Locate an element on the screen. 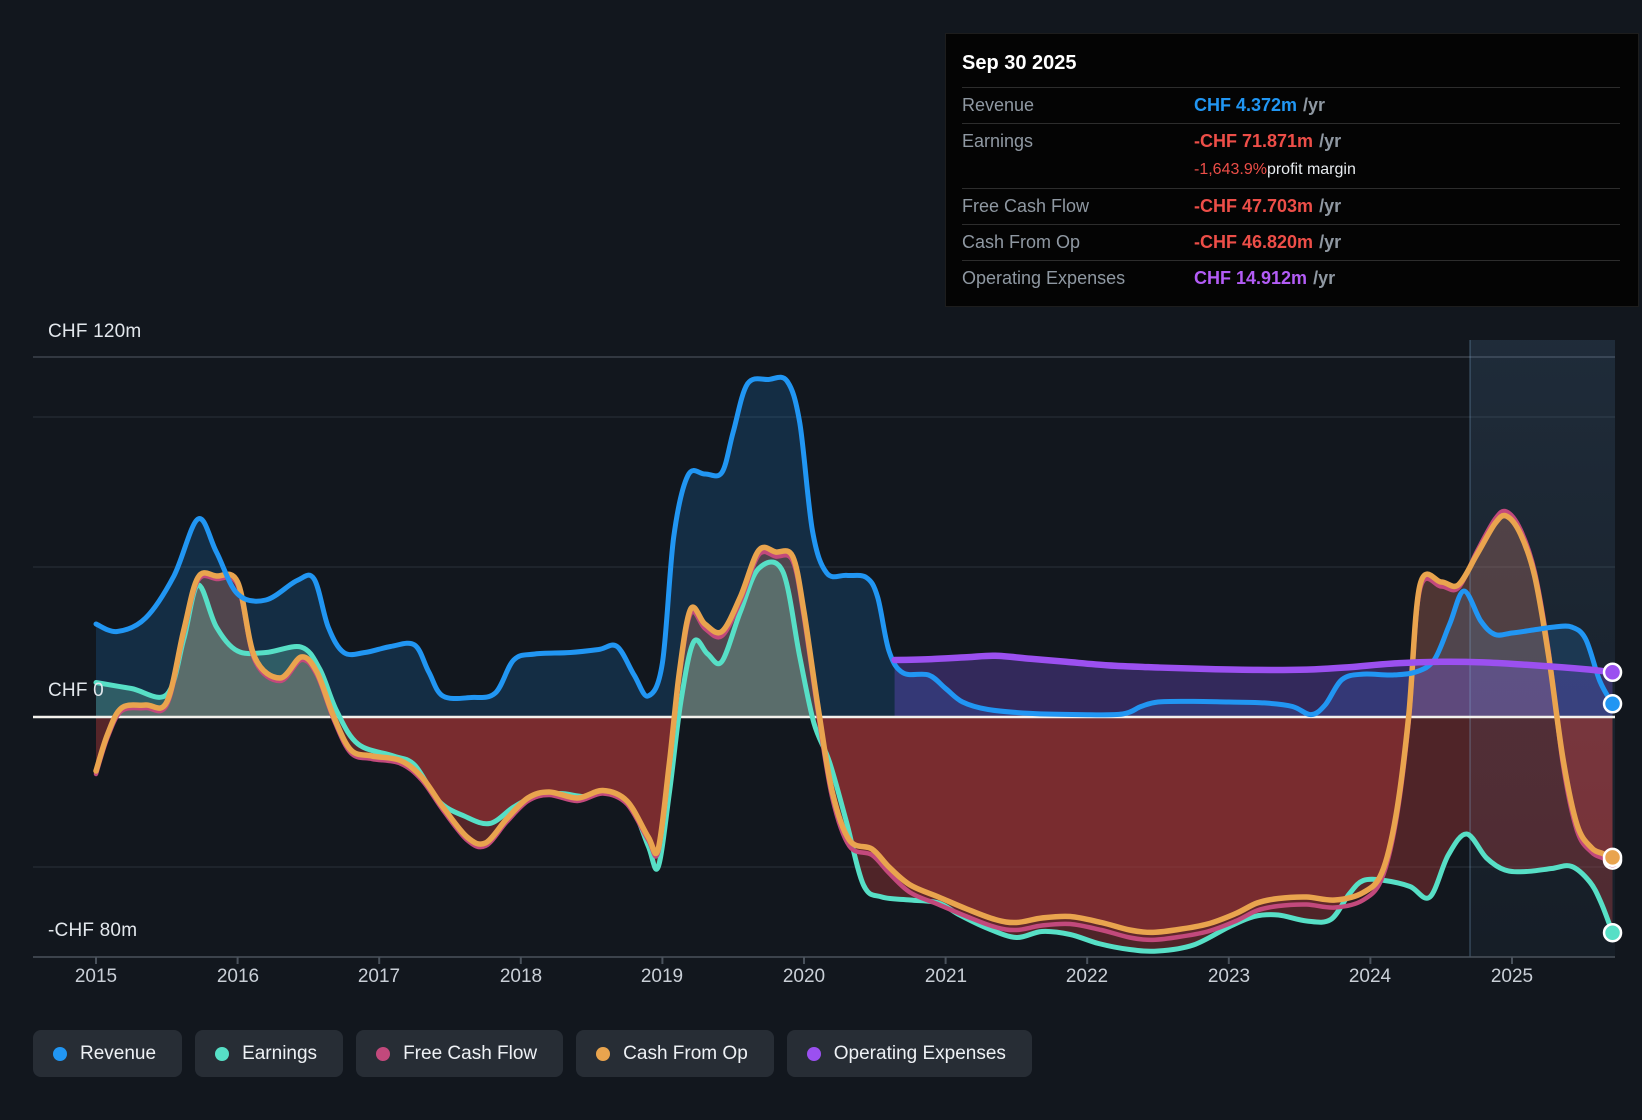 The height and width of the screenshot is (1120, 1642). tooltip-profit-margin: -1,643.9% profit margin is located at coordinates (1275, 169).